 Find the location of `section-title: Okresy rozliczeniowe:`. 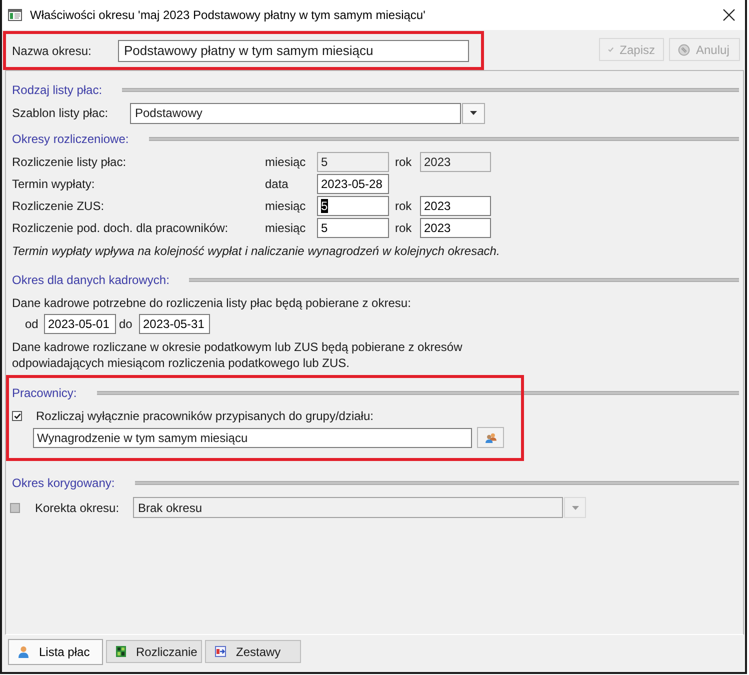

section-title: Okresy rozliczeniowe: is located at coordinates (70, 139).